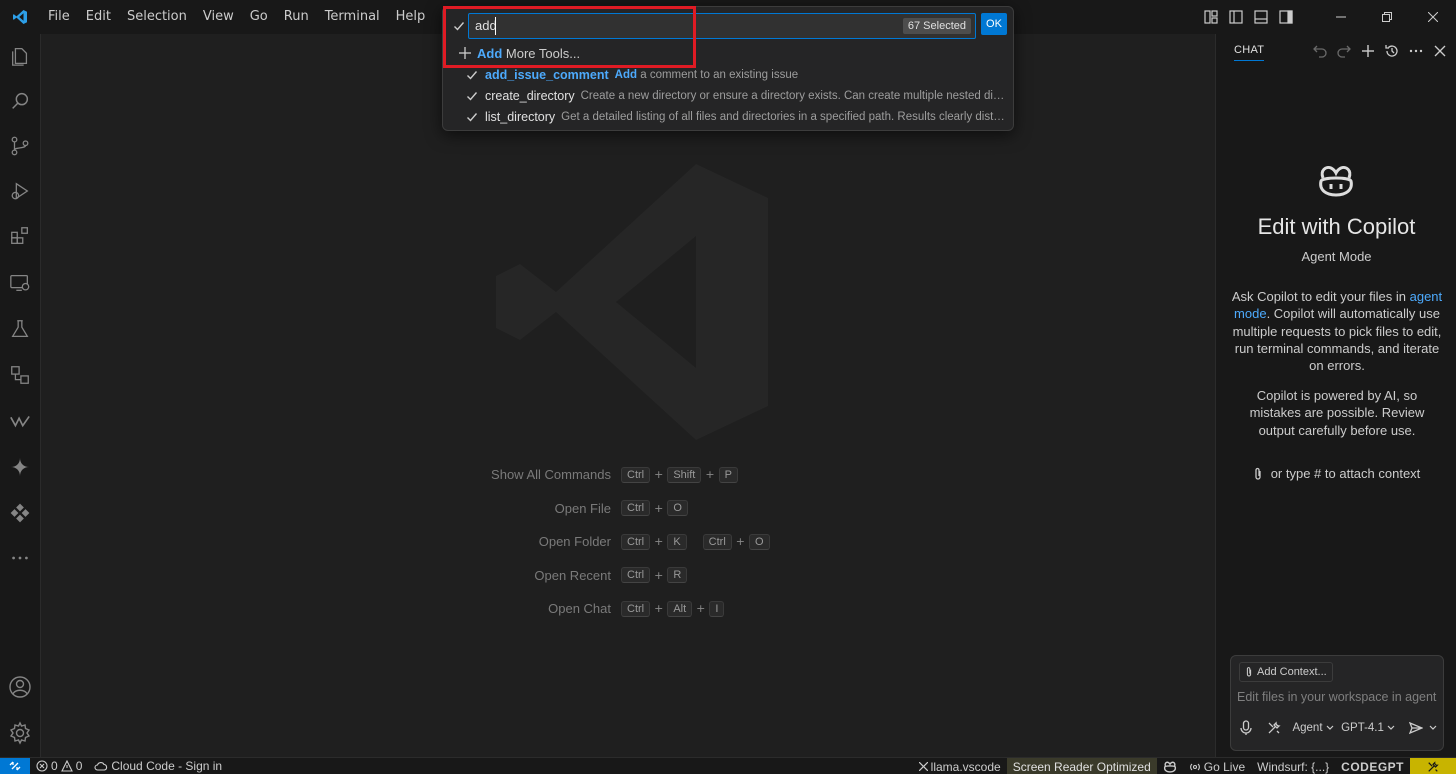  Describe the element at coordinates (20, 375) in the screenshot. I see `containers-icon` at that location.